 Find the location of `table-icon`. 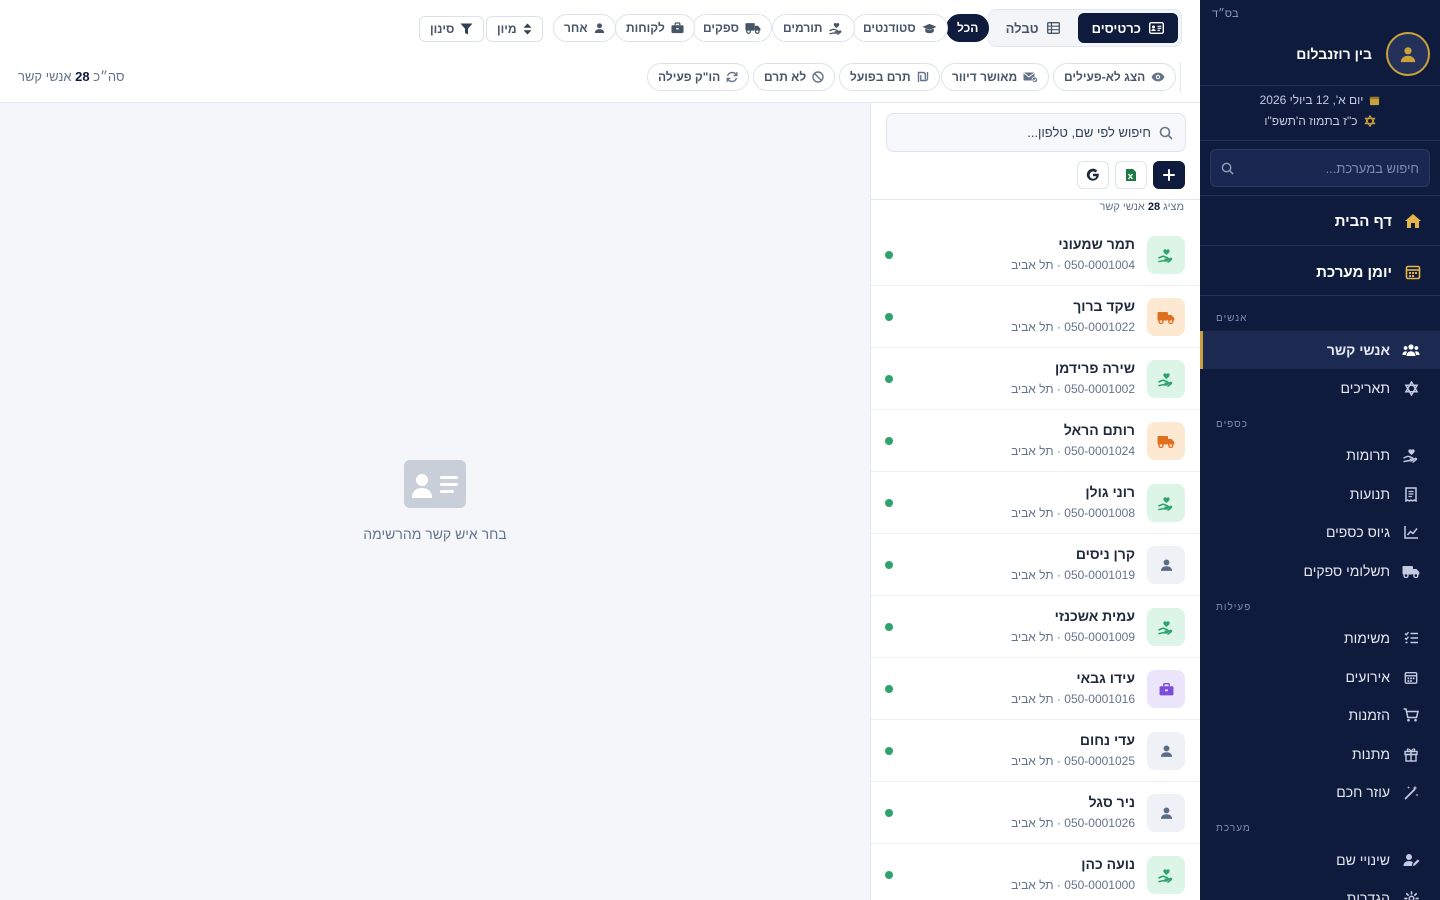

table-icon is located at coordinates (1053, 28).